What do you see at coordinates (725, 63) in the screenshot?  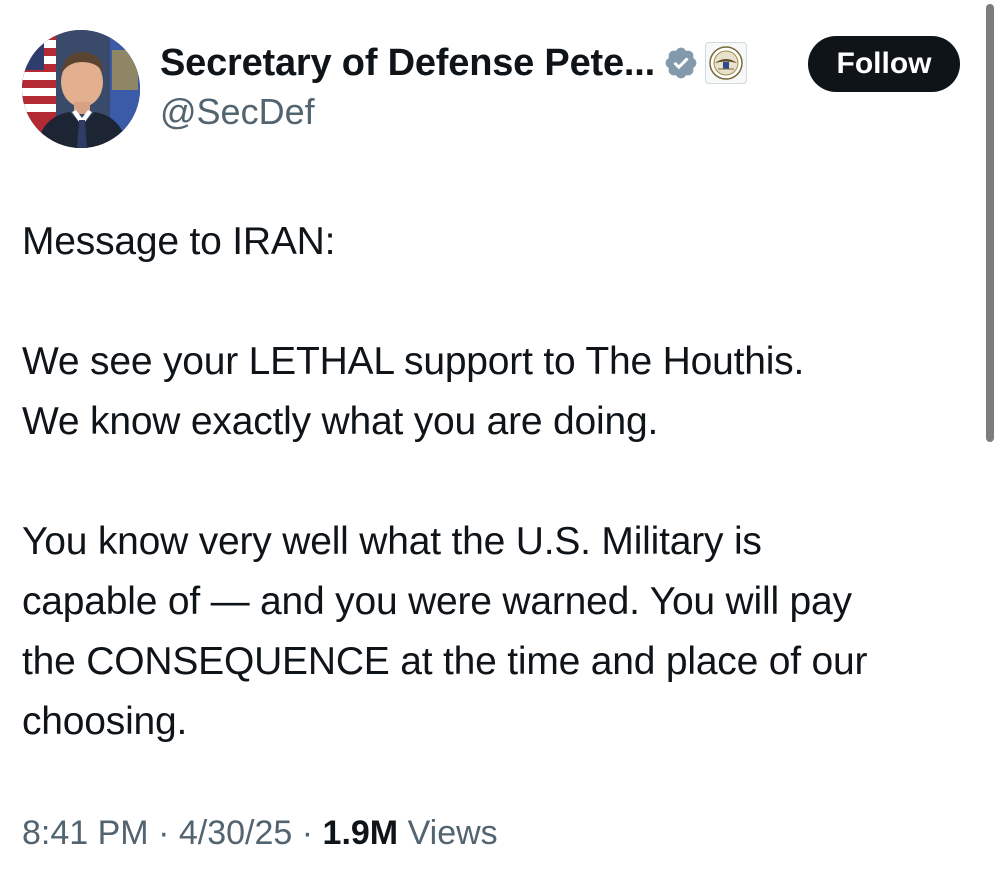 I see `dod-seal-icon` at bounding box center [725, 63].